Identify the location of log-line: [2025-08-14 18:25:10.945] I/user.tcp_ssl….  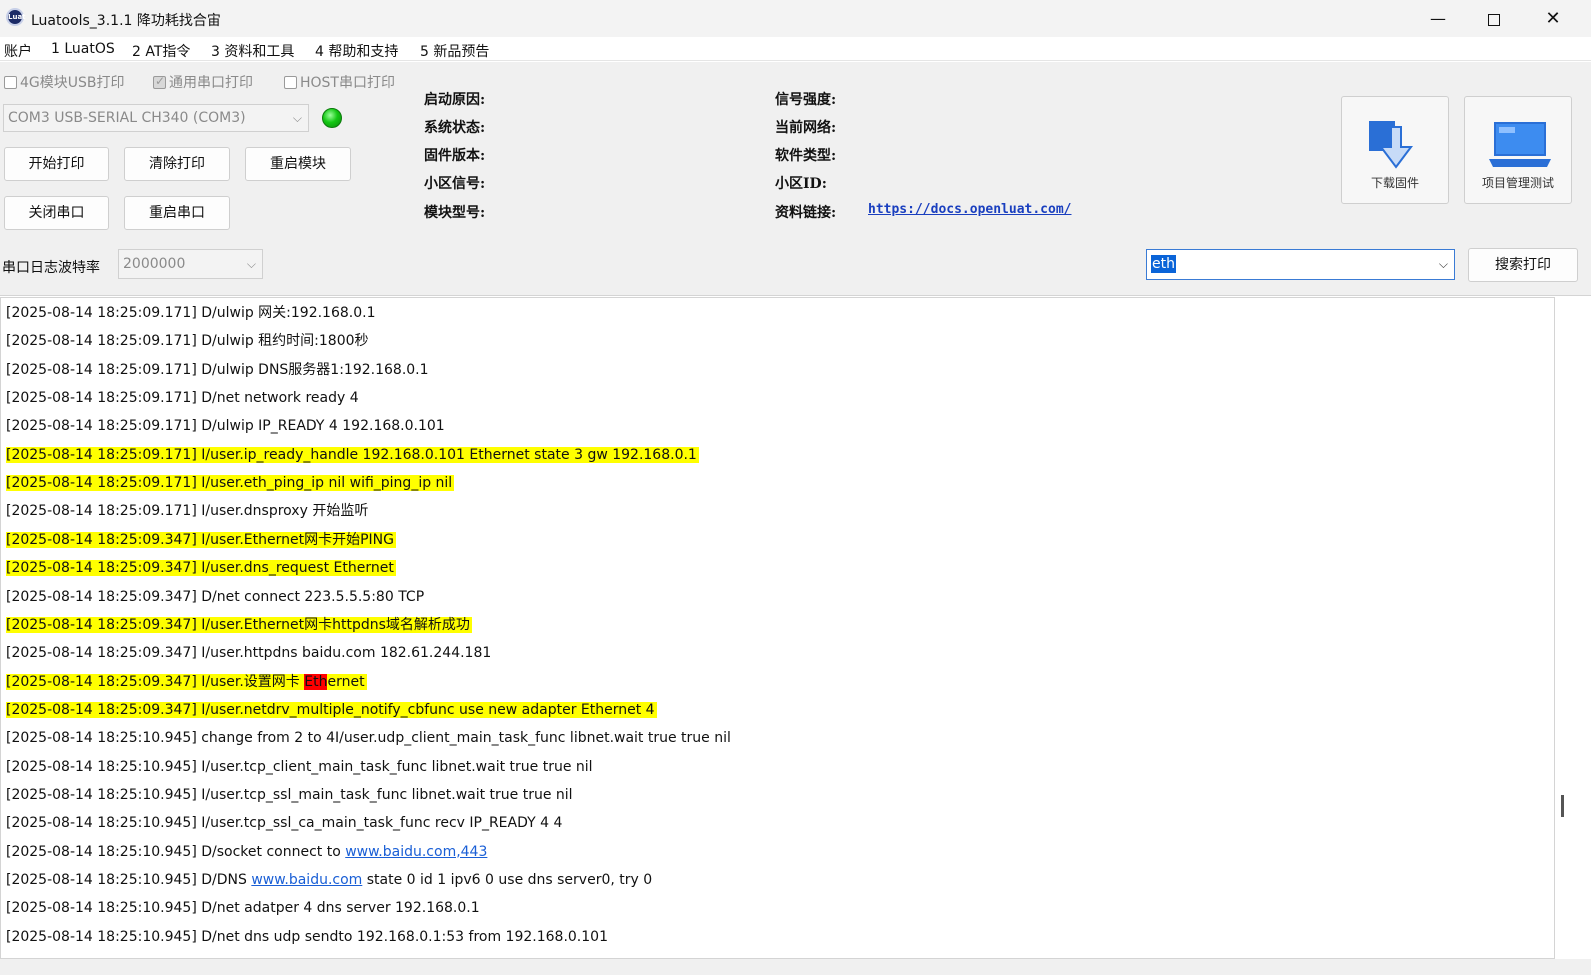
(284, 823).